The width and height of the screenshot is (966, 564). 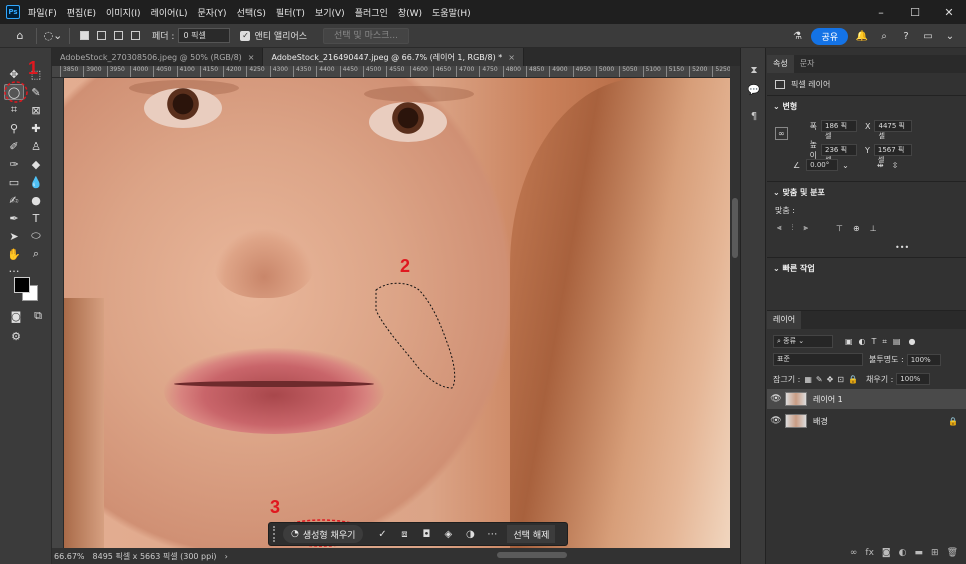 I want to click on contextual-task-bar: ◔ 생성형 채우기 ✓ ⧈ ◘ ◈ ◑ ⋯ 선택 해제, so click(x=418, y=534).